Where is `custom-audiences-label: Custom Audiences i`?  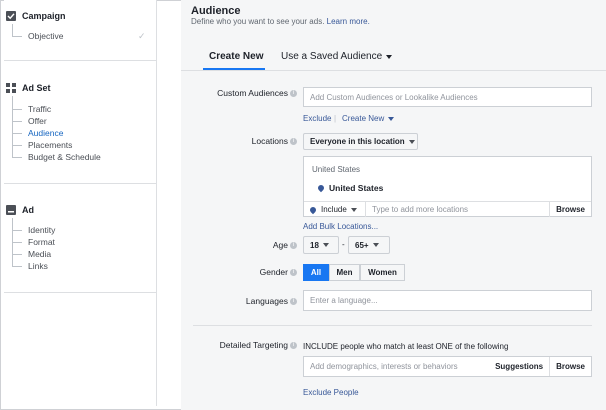
custom-audiences-label: Custom Audiences i is located at coordinates (242, 93).